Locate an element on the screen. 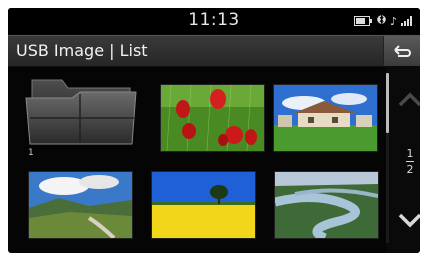 The height and width of the screenshot is (261, 428). page-divider is located at coordinates (410, 161).